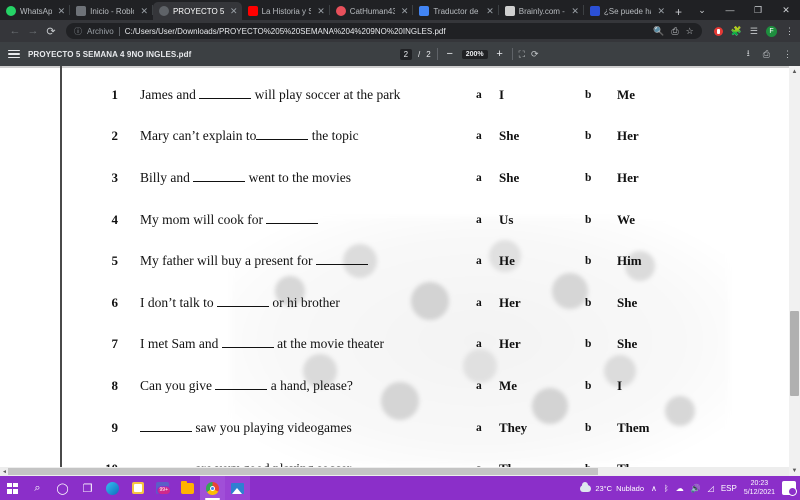  I want to click on tab-title: Traductor de G, so click(456, 11).